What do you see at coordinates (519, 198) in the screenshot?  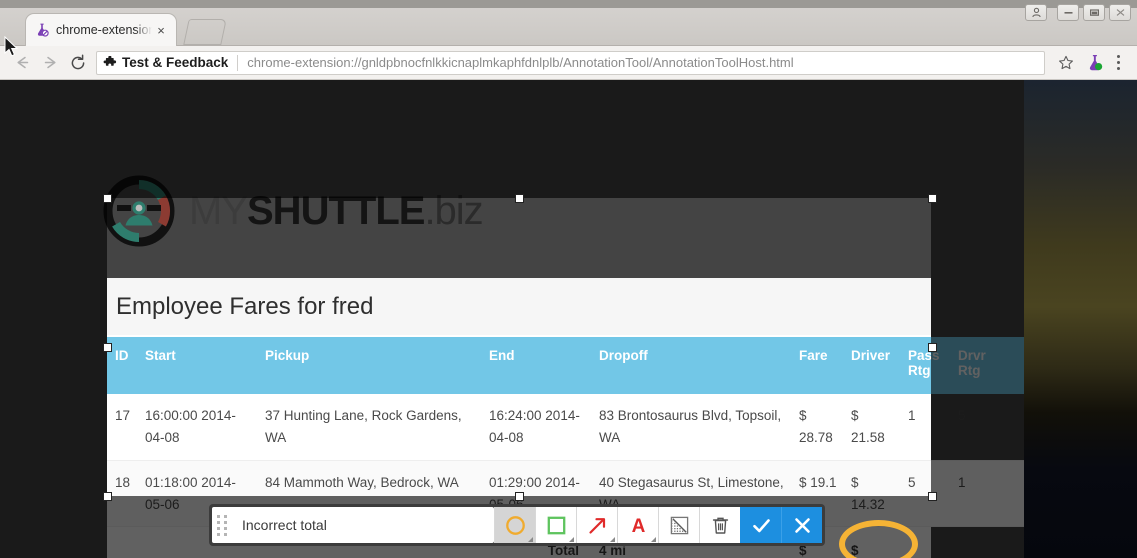 I see `selection-handle-top-center` at bounding box center [519, 198].